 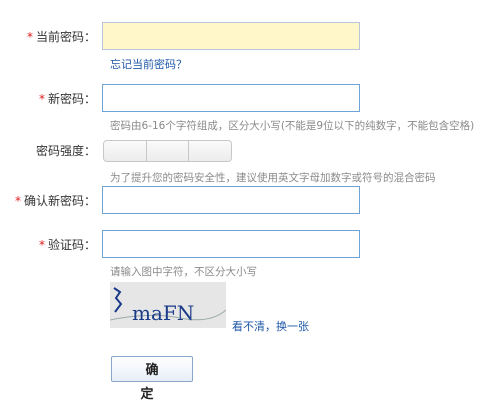 I want to click on strength-segment-medium, so click(x=168, y=151).